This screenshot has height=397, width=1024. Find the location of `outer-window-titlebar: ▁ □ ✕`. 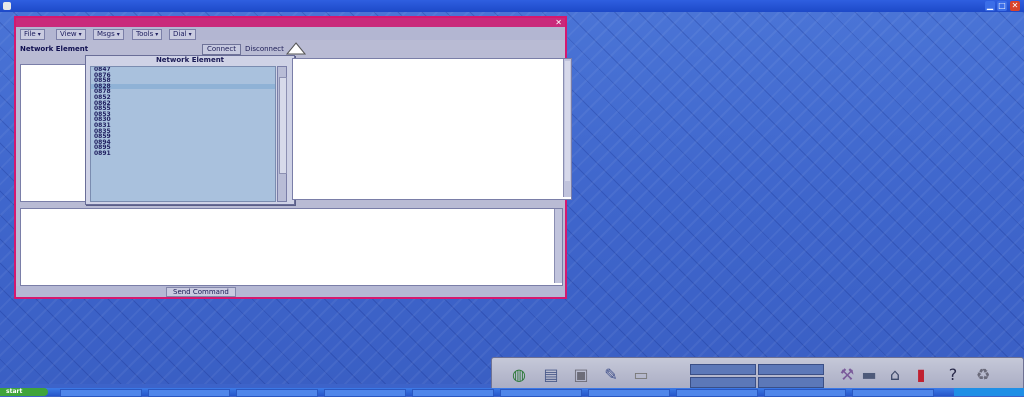

outer-window-titlebar: ▁ □ ✕ is located at coordinates (512, 6).